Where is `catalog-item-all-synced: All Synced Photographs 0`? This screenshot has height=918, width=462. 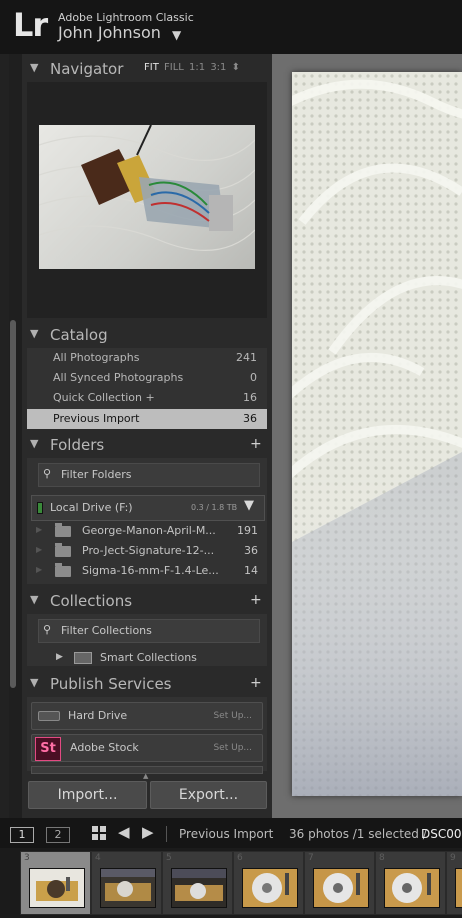
catalog-item-all-synced: All Synced Photographs 0 is located at coordinates (147, 378).